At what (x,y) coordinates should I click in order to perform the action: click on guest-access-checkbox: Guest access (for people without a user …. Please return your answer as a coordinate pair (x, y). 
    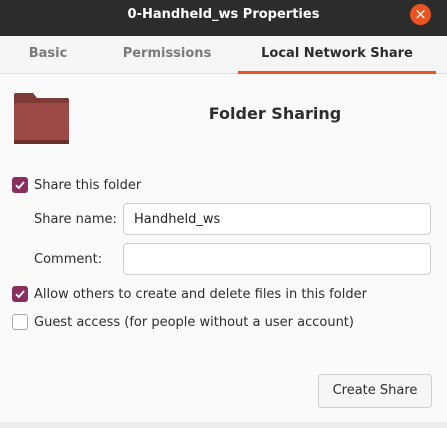
    Looking at the image, I should click on (183, 322).